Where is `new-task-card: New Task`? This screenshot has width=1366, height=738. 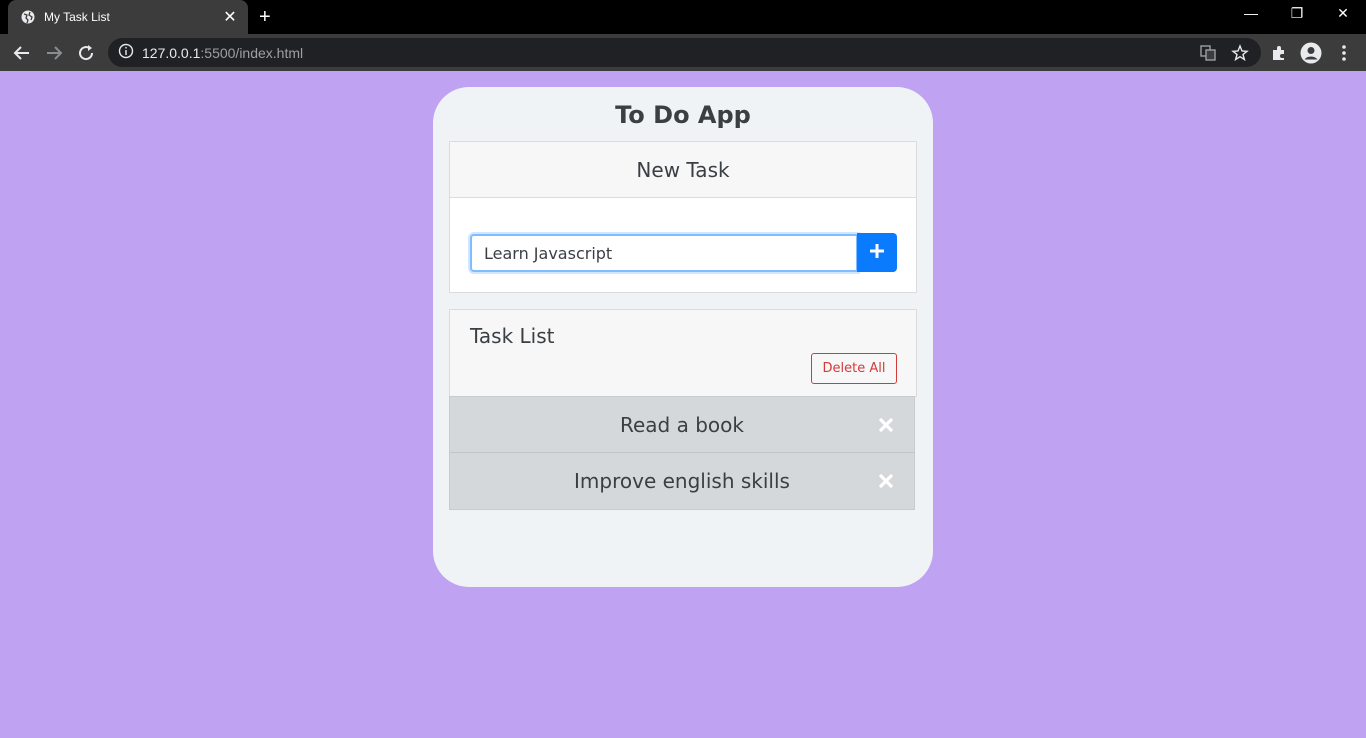 new-task-card: New Task is located at coordinates (683, 217).